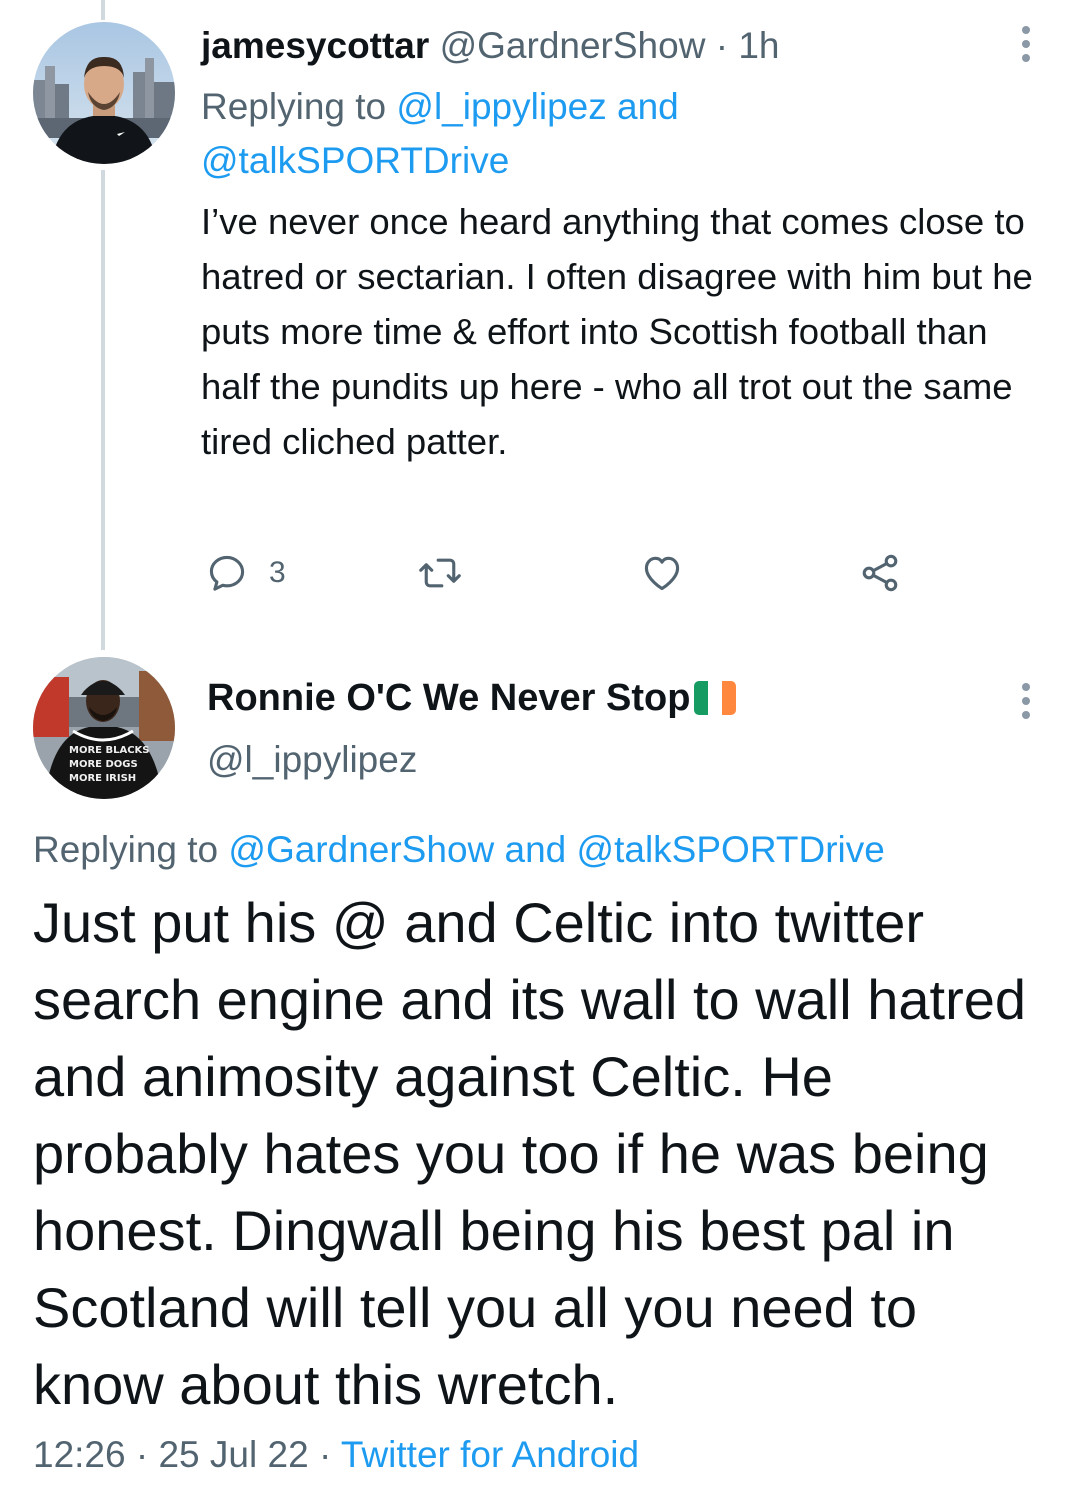  What do you see at coordinates (490, 1454) in the screenshot?
I see `tweet-source-link: Twitter for Android` at bounding box center [490, 1454].